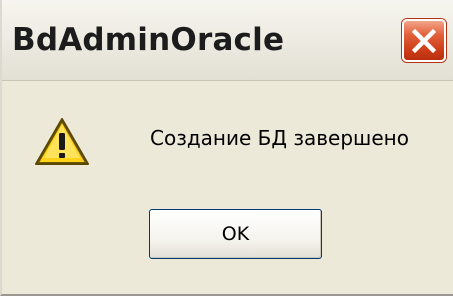 Image resolution: width=453 pixels, height=296 pixels. What do you see at coordinates (148, 40) in the screenshot?
I see `window-title: BdAdminOracle` at bounding box center [148, 40].